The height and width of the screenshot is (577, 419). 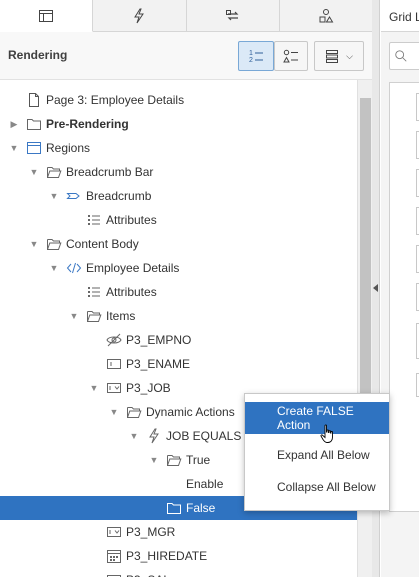 What do you see at coordinates (190, 412) in the screenshot?
I see `tree-node-label: Dynamic Actions` at bounding box center [190, 412].